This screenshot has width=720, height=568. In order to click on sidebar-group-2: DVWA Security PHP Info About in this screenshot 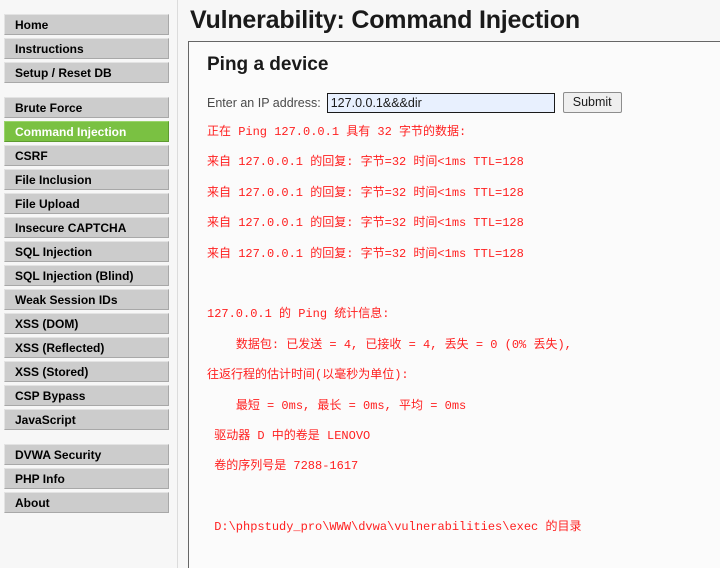, I will do `click(88, 478)`.